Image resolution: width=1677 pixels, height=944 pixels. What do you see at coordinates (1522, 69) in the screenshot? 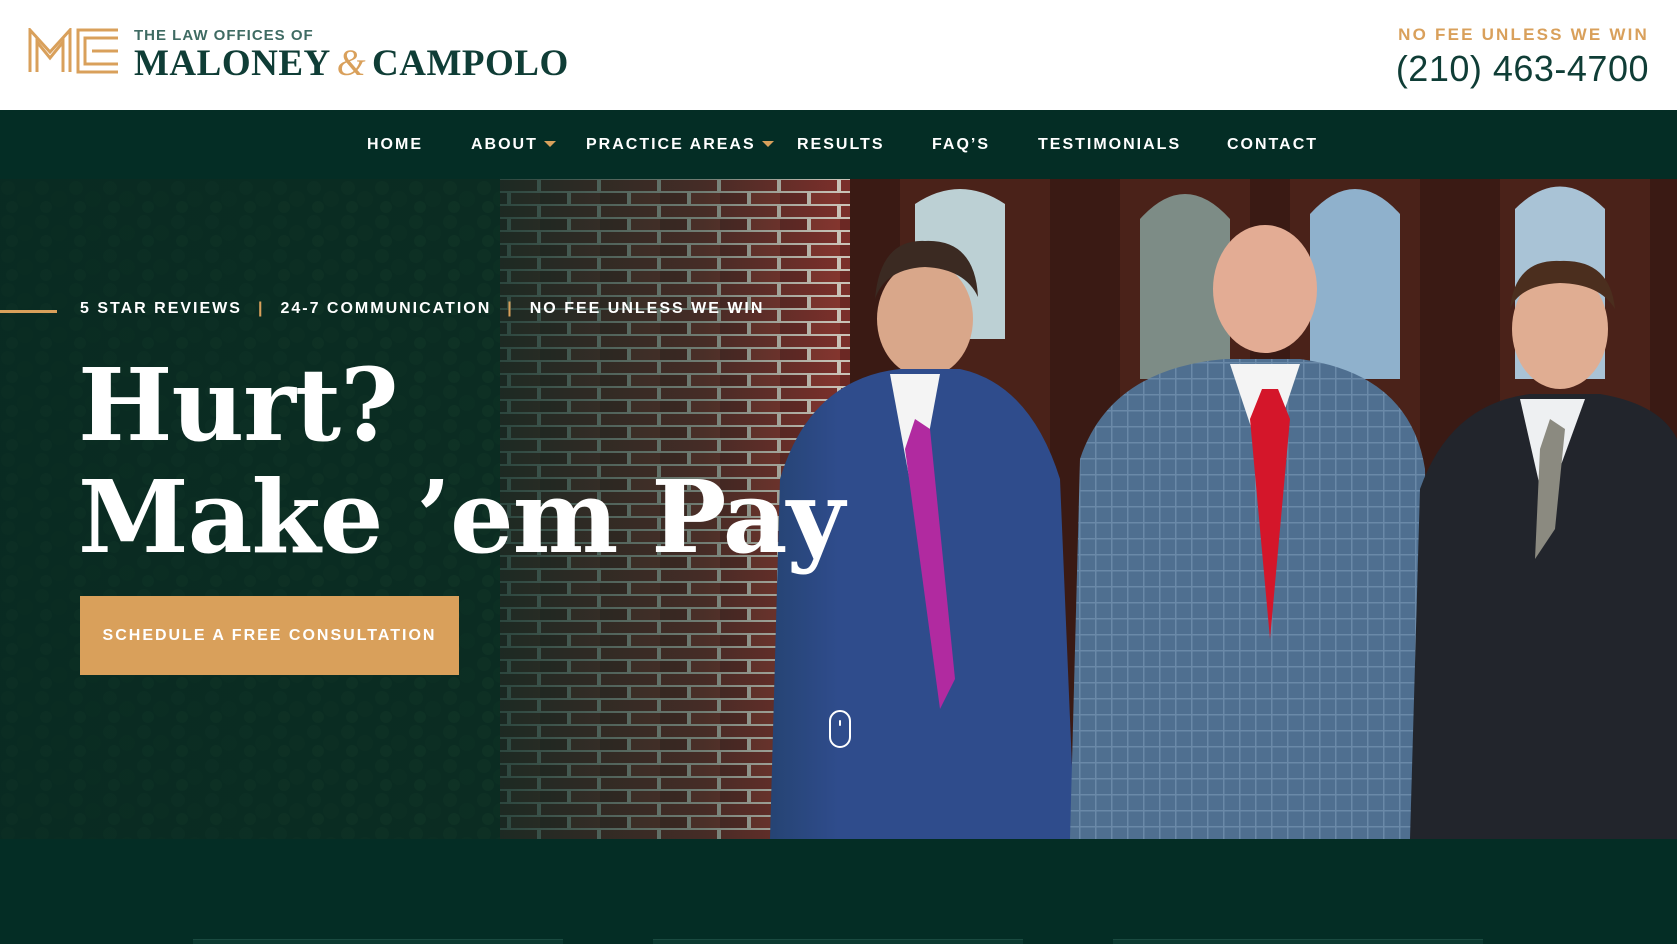
I see `header-phone-link: (210) 463-4700` at bounding box center [1522, 69].